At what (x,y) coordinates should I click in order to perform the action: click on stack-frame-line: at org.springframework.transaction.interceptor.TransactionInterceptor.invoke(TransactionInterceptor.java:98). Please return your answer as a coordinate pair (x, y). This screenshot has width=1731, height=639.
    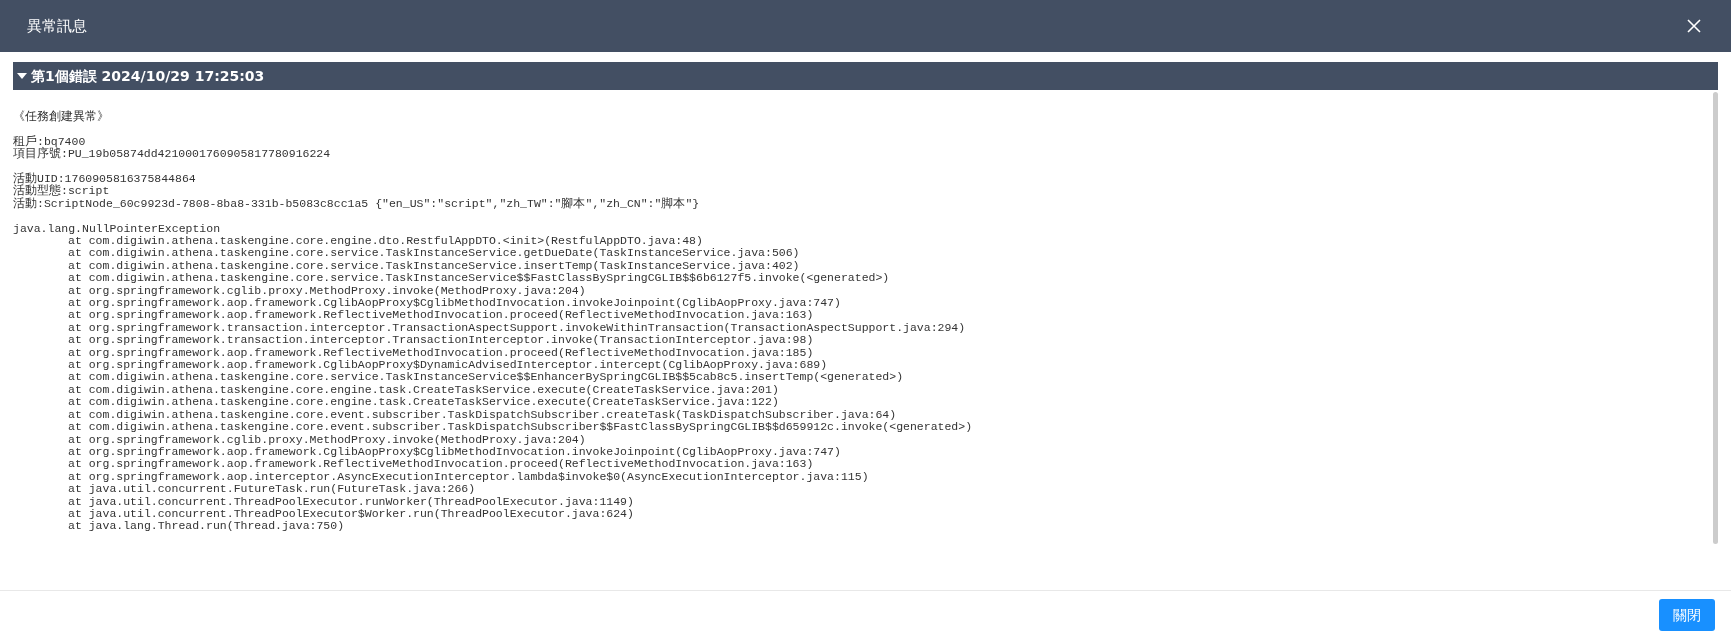
    Looking at the image, I should click on (440, 340).